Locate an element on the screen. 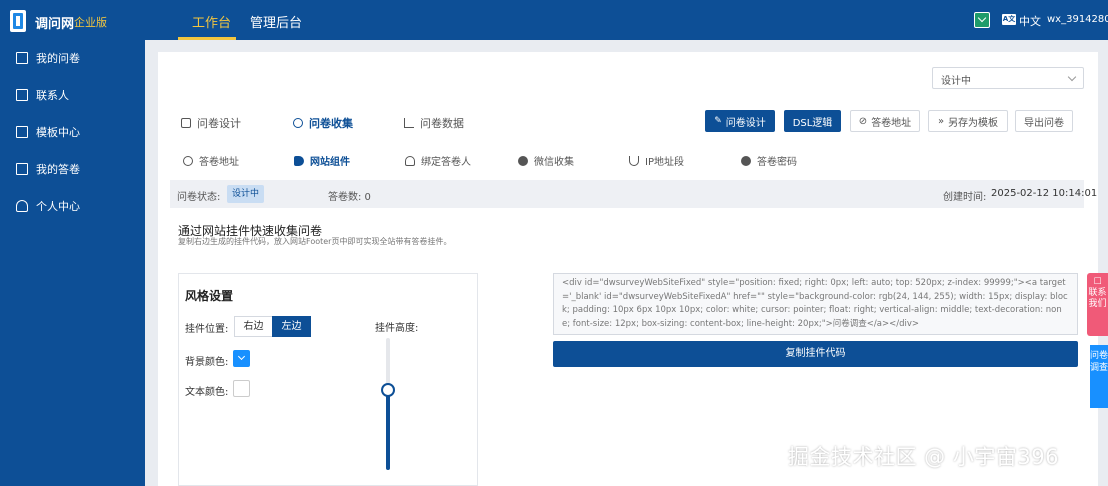  tab-label: 问卷数据 is located at coordinates (442, 123).